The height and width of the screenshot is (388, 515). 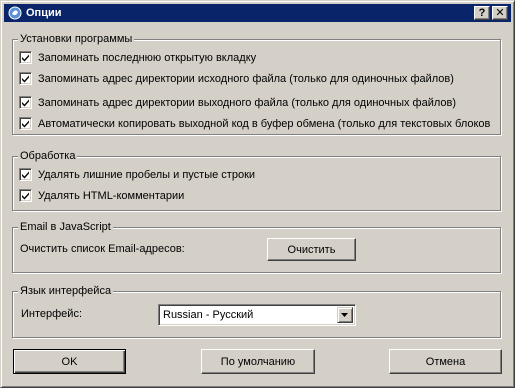 I want to click on chevron-down-icon, so click(x=345, y=315).